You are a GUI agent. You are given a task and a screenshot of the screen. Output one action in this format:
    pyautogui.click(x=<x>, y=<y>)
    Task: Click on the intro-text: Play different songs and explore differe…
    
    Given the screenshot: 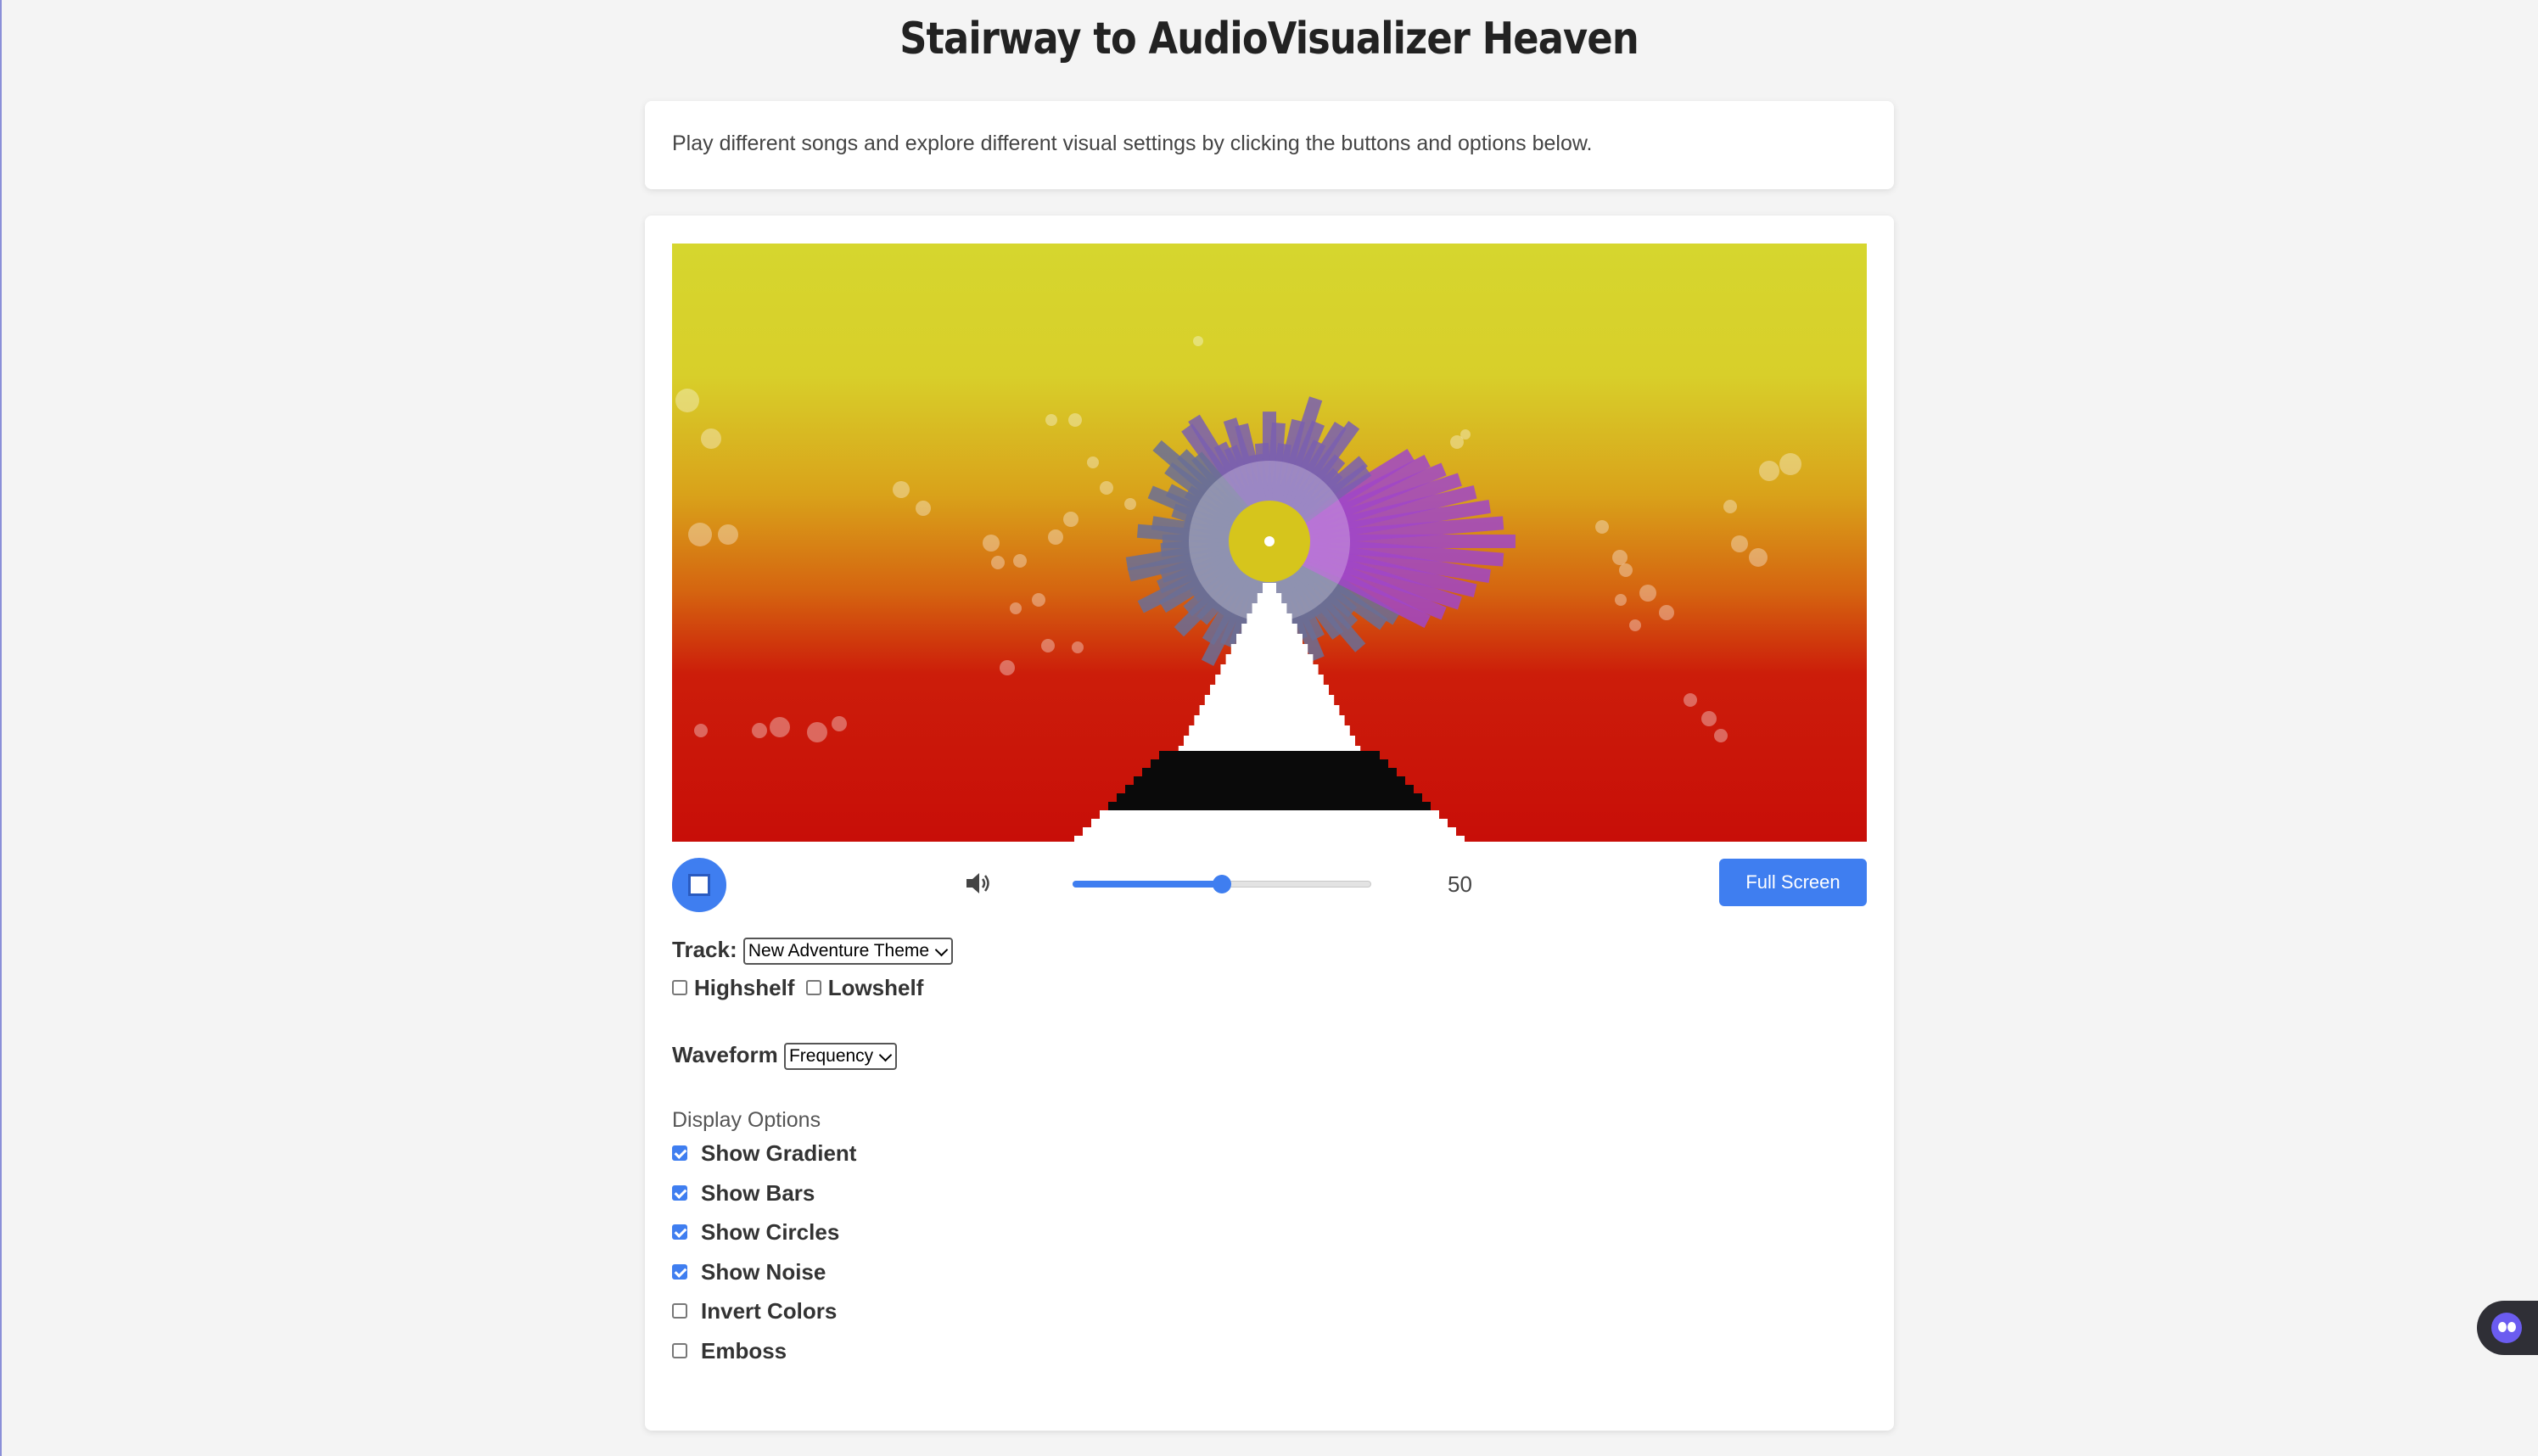 What is the action you would take?
    pyautogui.click(x=1132, y=143)
    